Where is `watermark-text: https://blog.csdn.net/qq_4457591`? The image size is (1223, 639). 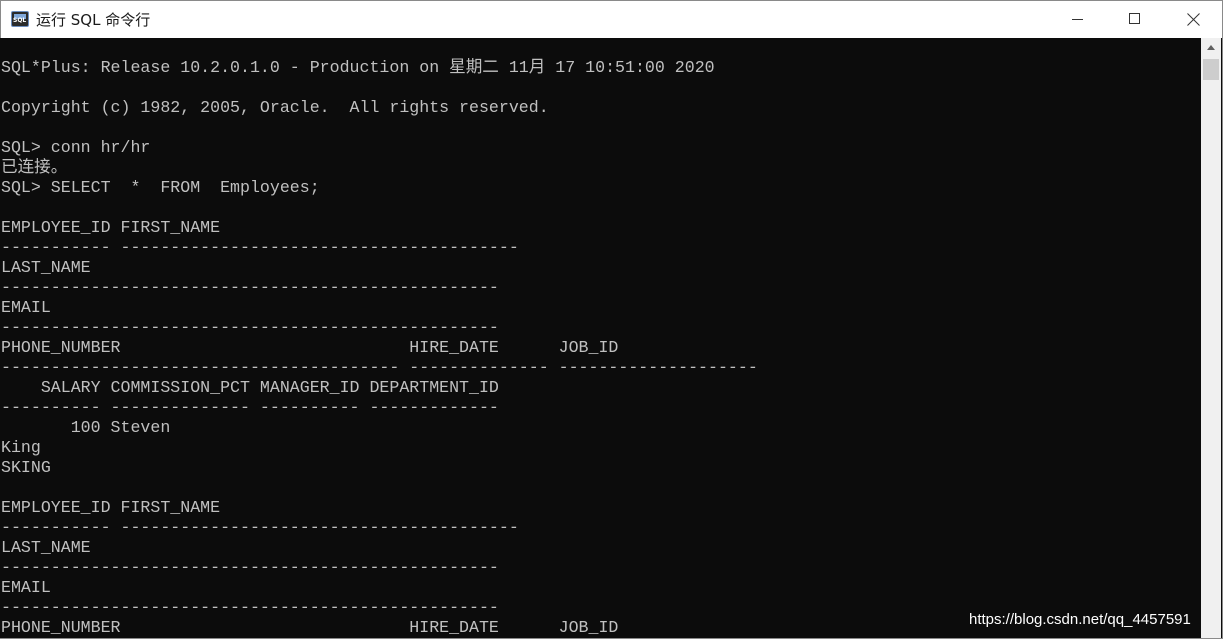 watermark-text: https://blog.csdn.net/qq_4457591 is located at coordinates (1080, 619).